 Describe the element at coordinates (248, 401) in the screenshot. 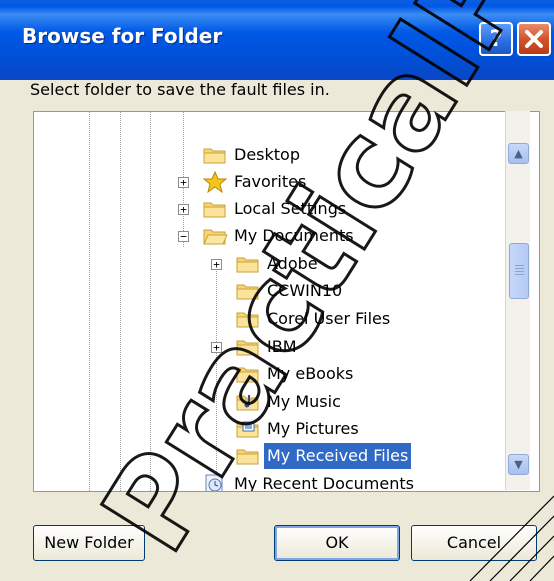

I see `music-folder-icon` at that location.